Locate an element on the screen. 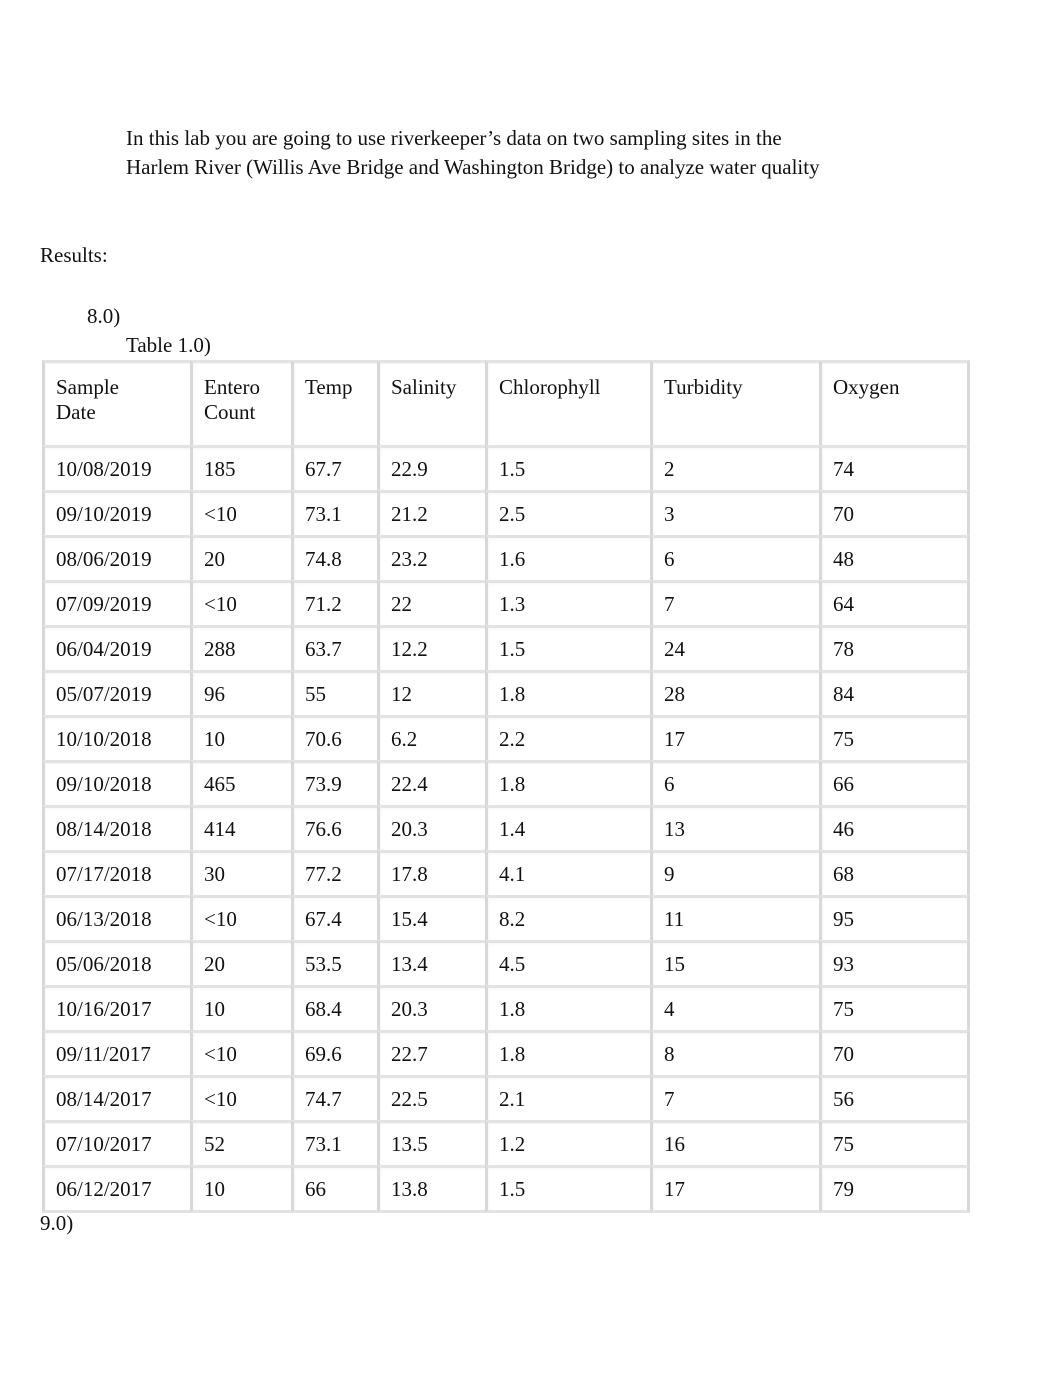 This screenshot has width=1062, height=1376. column-header-line: Oxygen is located at coordinates (866, 387).